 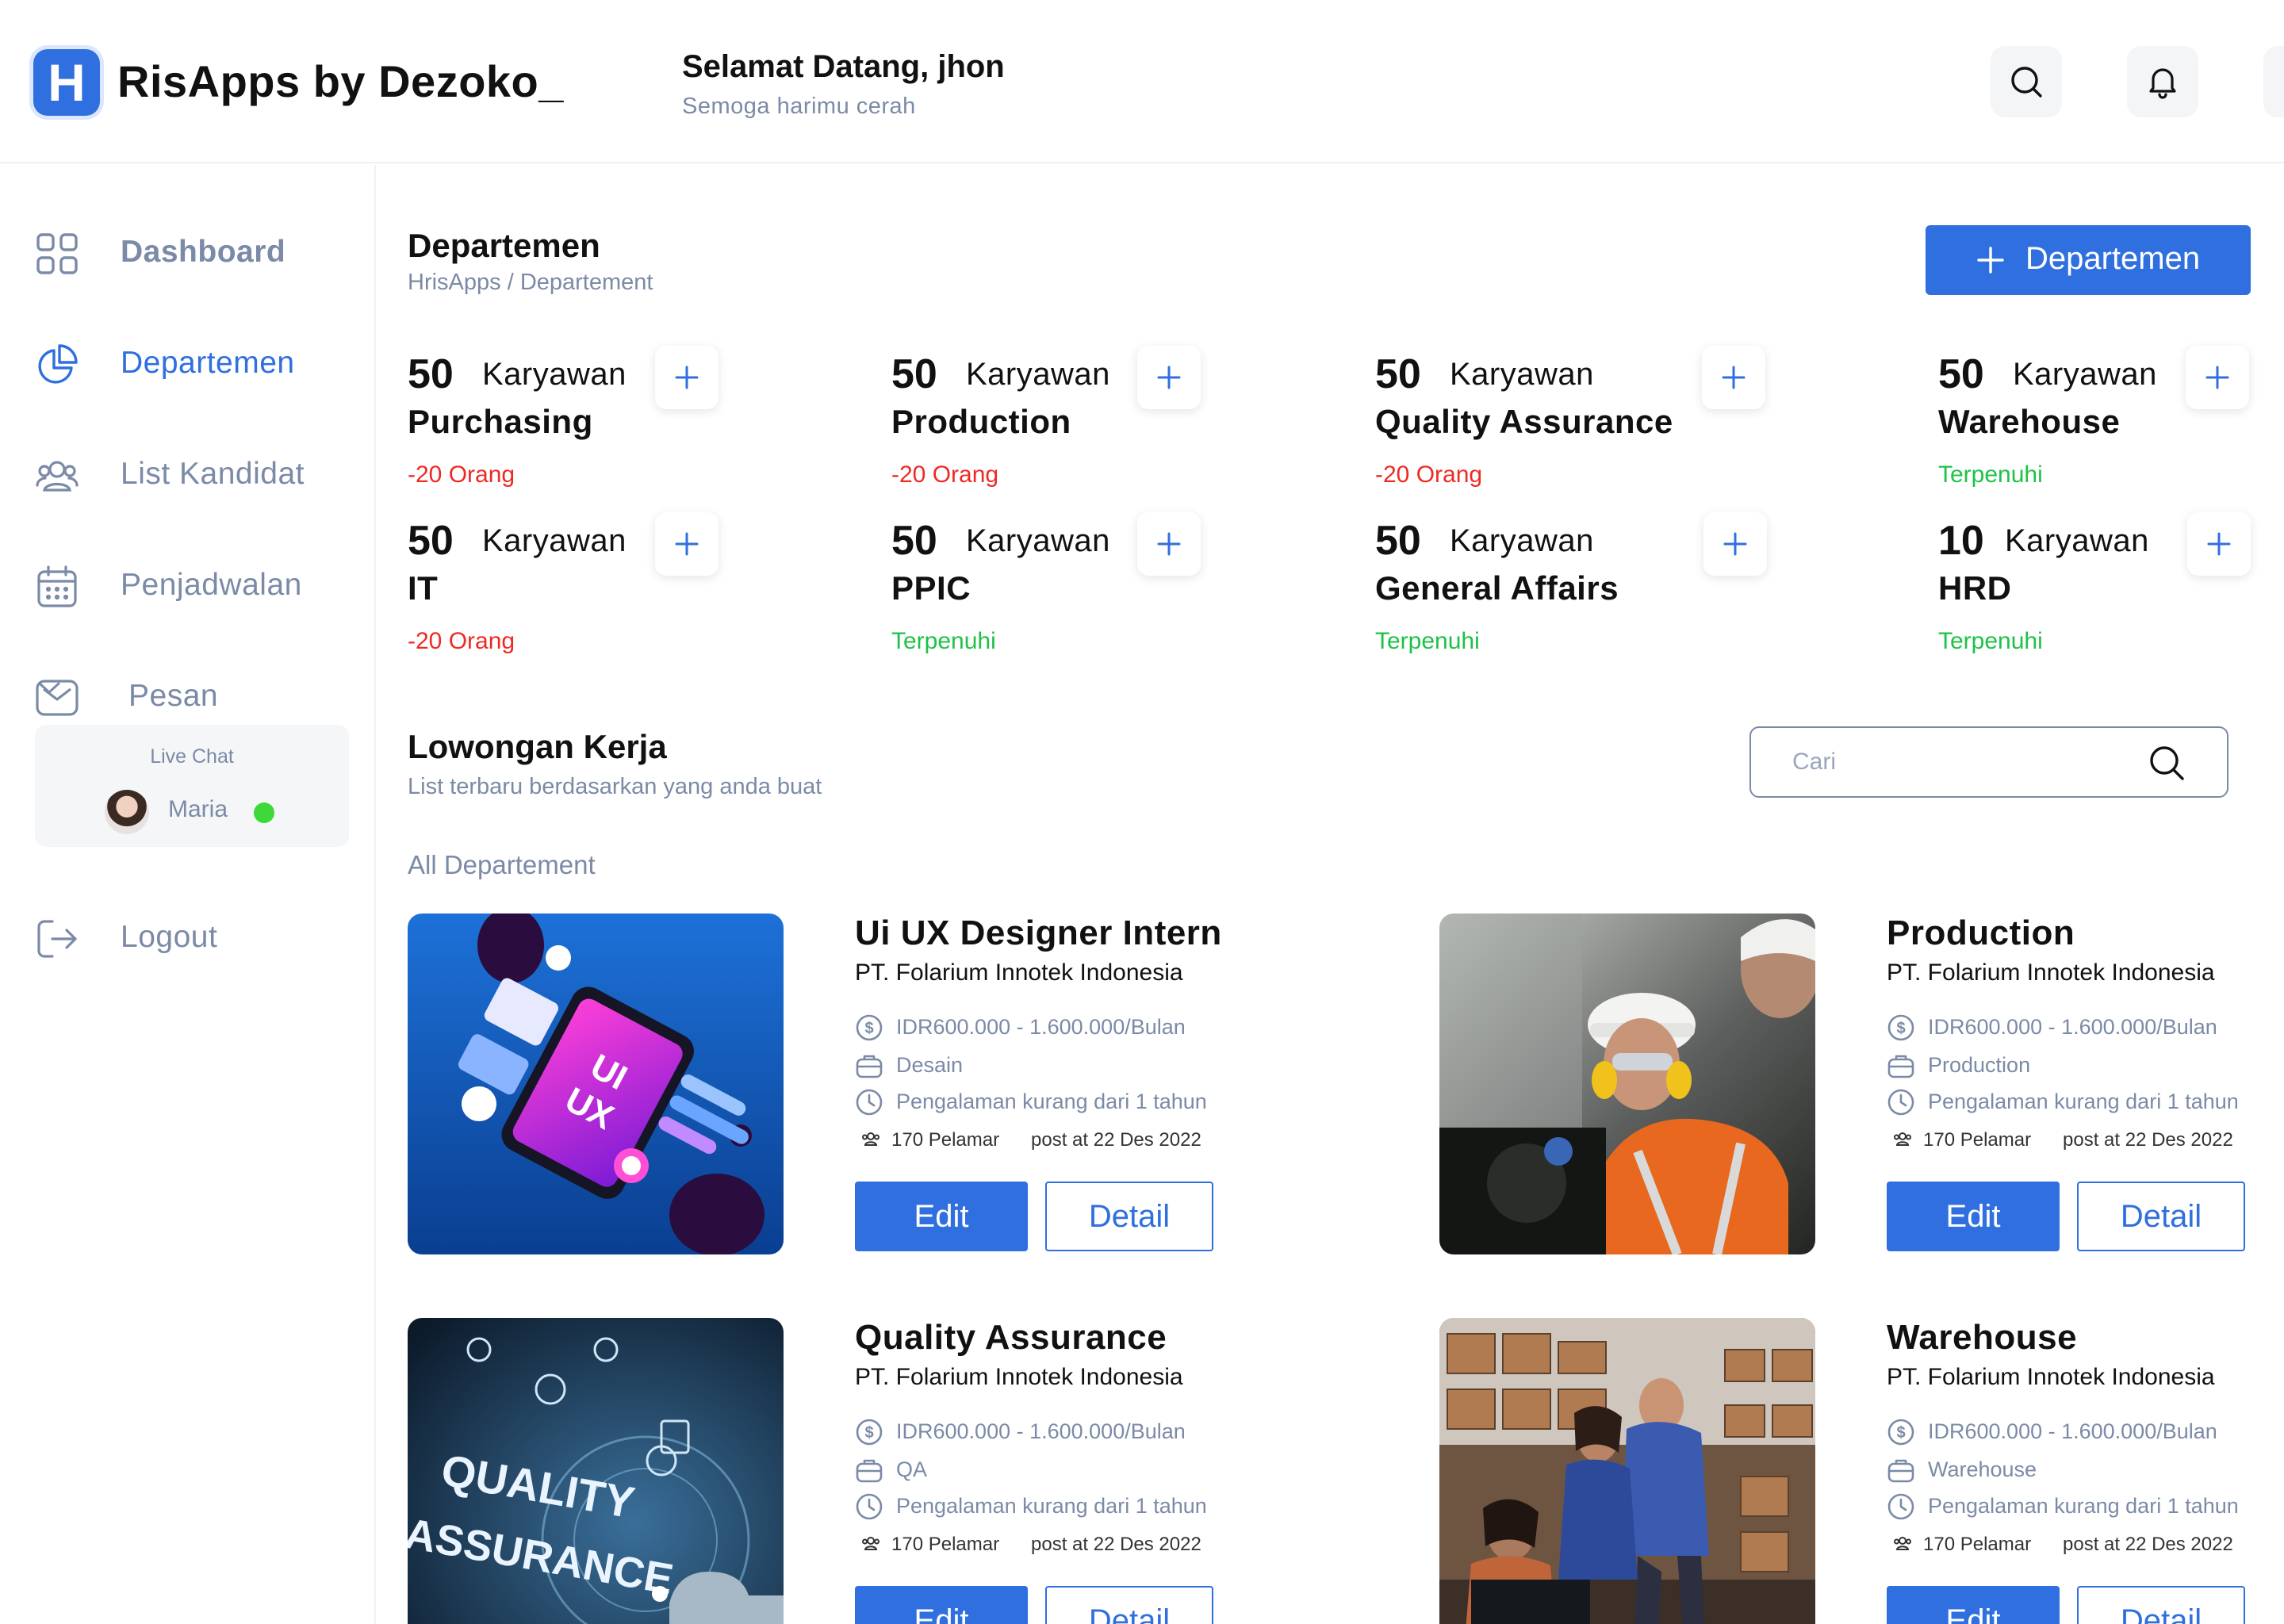 What do you see at coordinates (502, 865) in the screenshot?
I see `department-filter: All Departement` at bounding box center [502, 865].